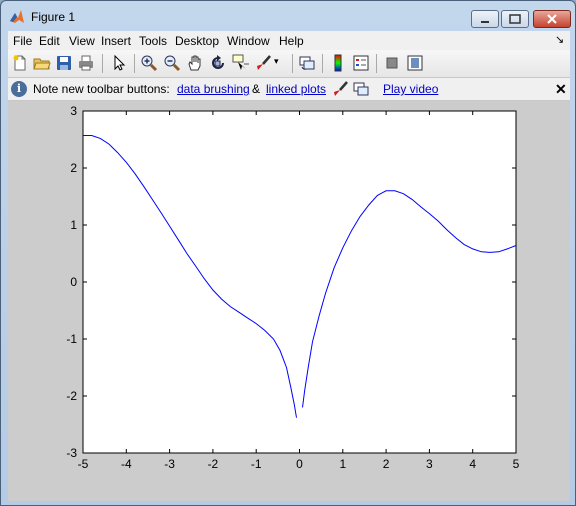 This screenshot has width=576, height=506. I want to click on matlab-logo-icon, so click(17, 16).